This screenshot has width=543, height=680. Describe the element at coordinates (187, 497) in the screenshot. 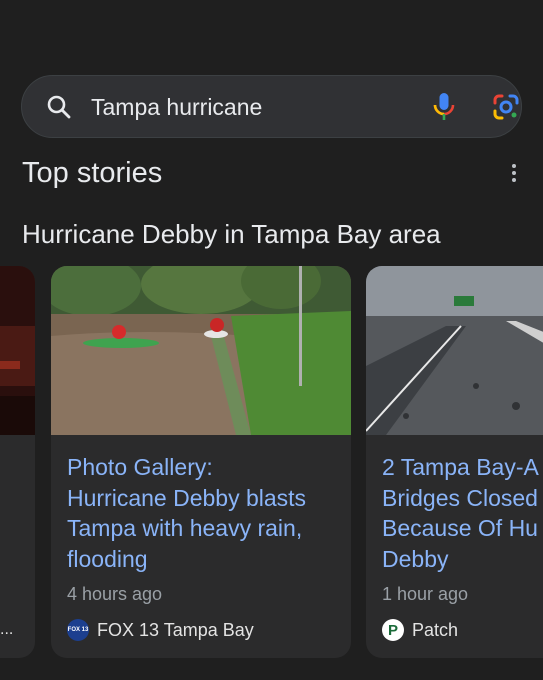

I see `headline-line: Hurricane Debby blasts` at that location.